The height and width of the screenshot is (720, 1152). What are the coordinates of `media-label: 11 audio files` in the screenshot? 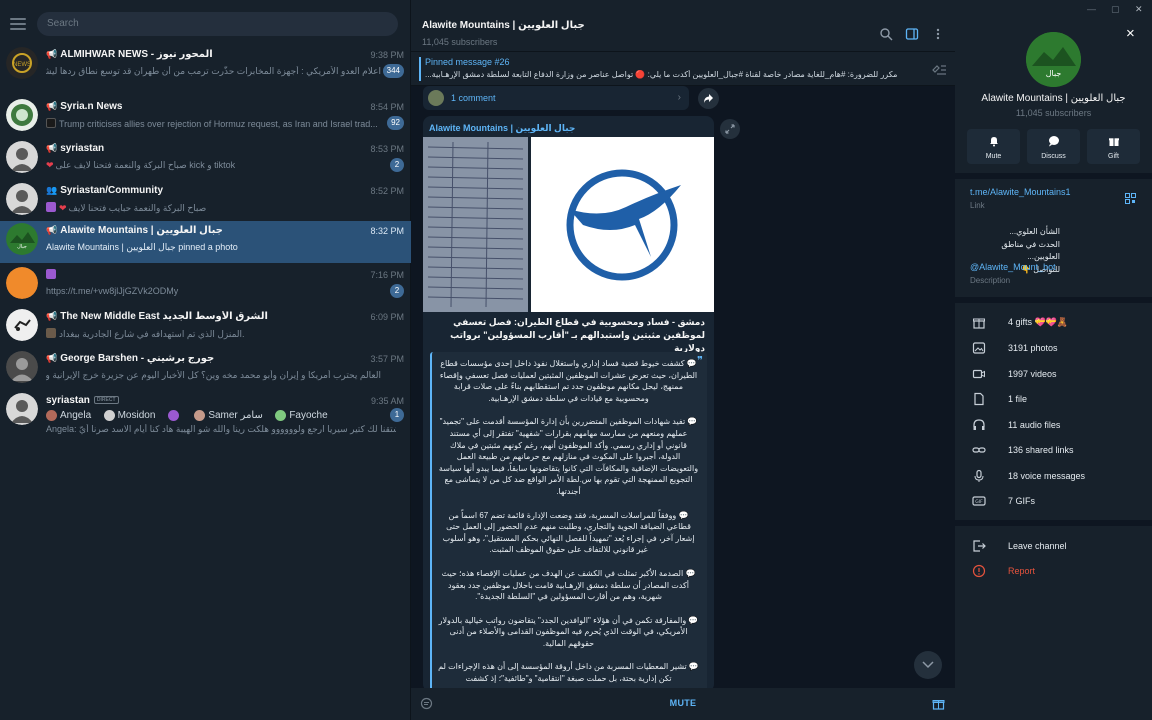 It's located at (1034, 425).